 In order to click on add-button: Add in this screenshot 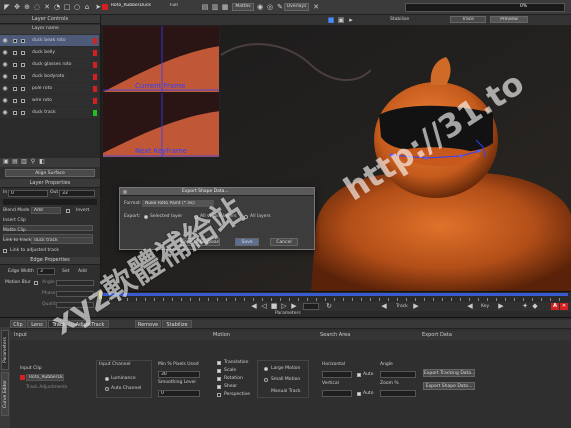, I will do `click(82, 272)`.